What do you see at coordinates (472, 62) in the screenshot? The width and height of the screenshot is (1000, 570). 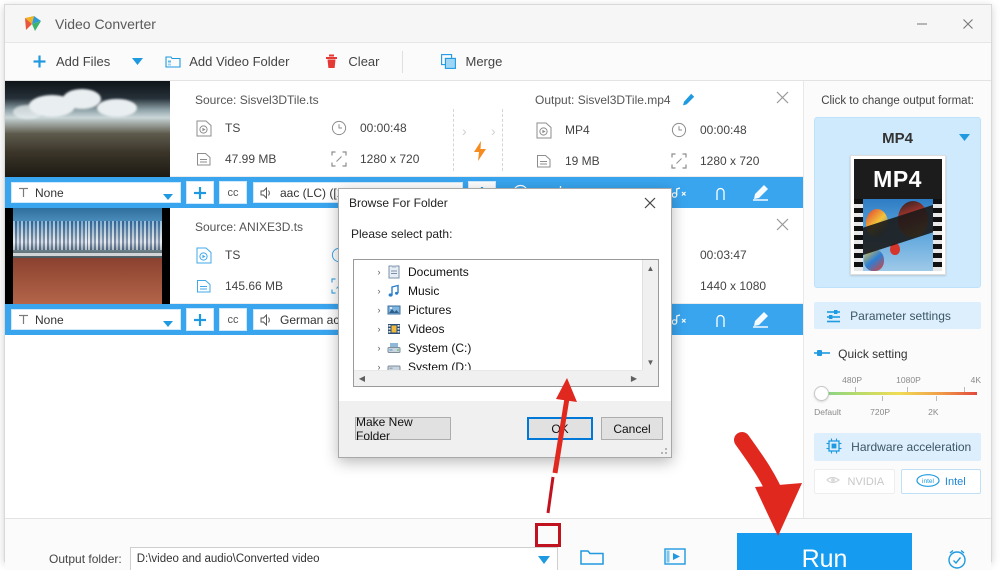 I see `merge-button: Merge` at bounding box center [472, 62].